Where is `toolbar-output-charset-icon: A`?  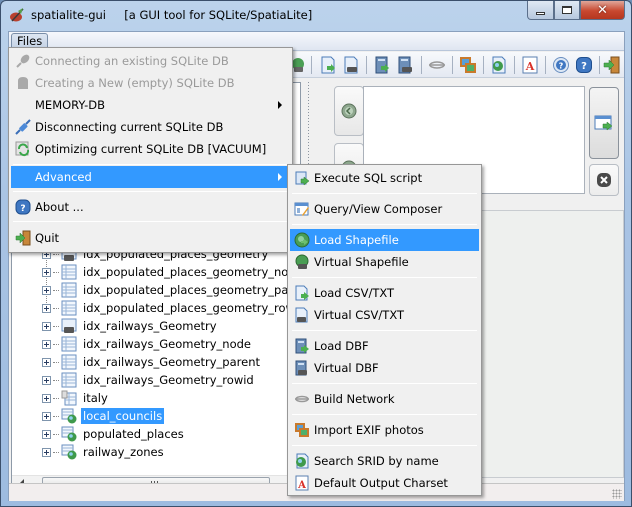 toolbar-output-charset-icon: A is located at coordinates (530, 65).